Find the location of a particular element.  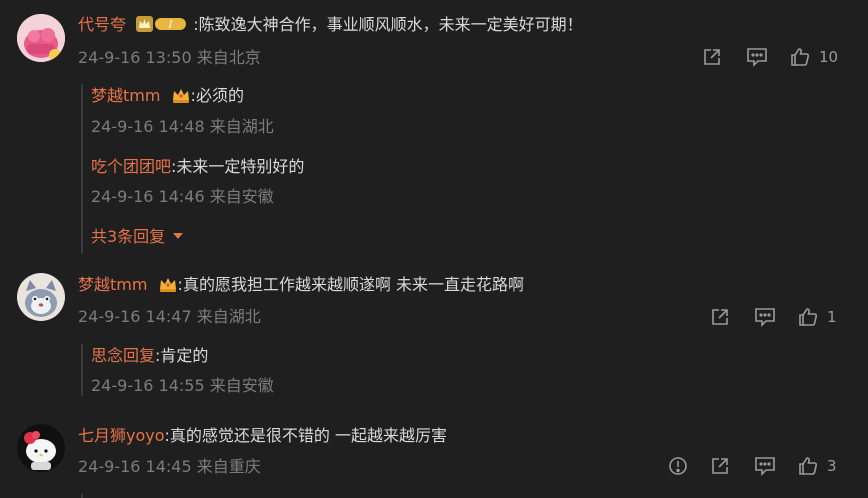

like-button: 3 is located at coordinates (817, 466).